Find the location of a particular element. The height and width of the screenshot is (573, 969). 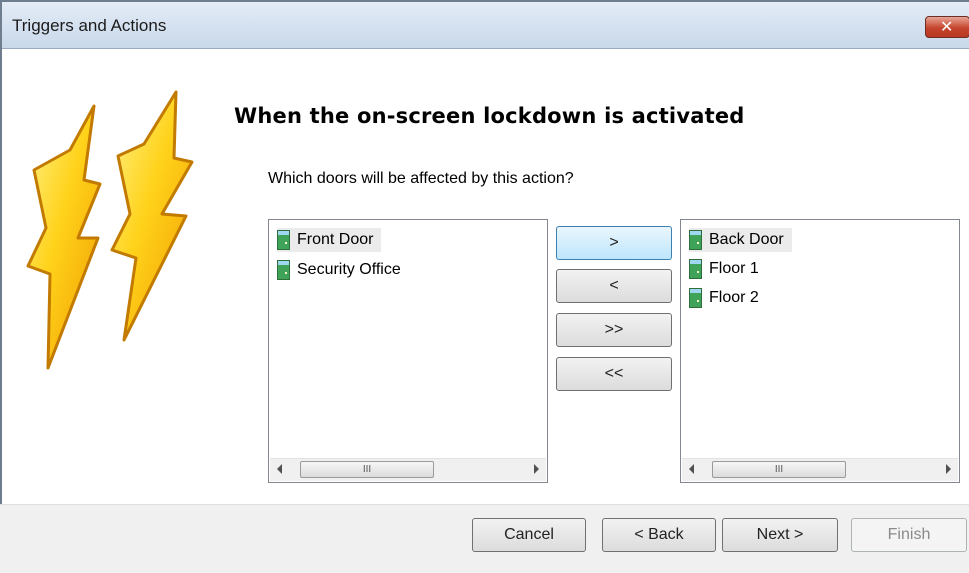

available-doors-list: Front Door Security Office III is located at coordinates (408, 351).